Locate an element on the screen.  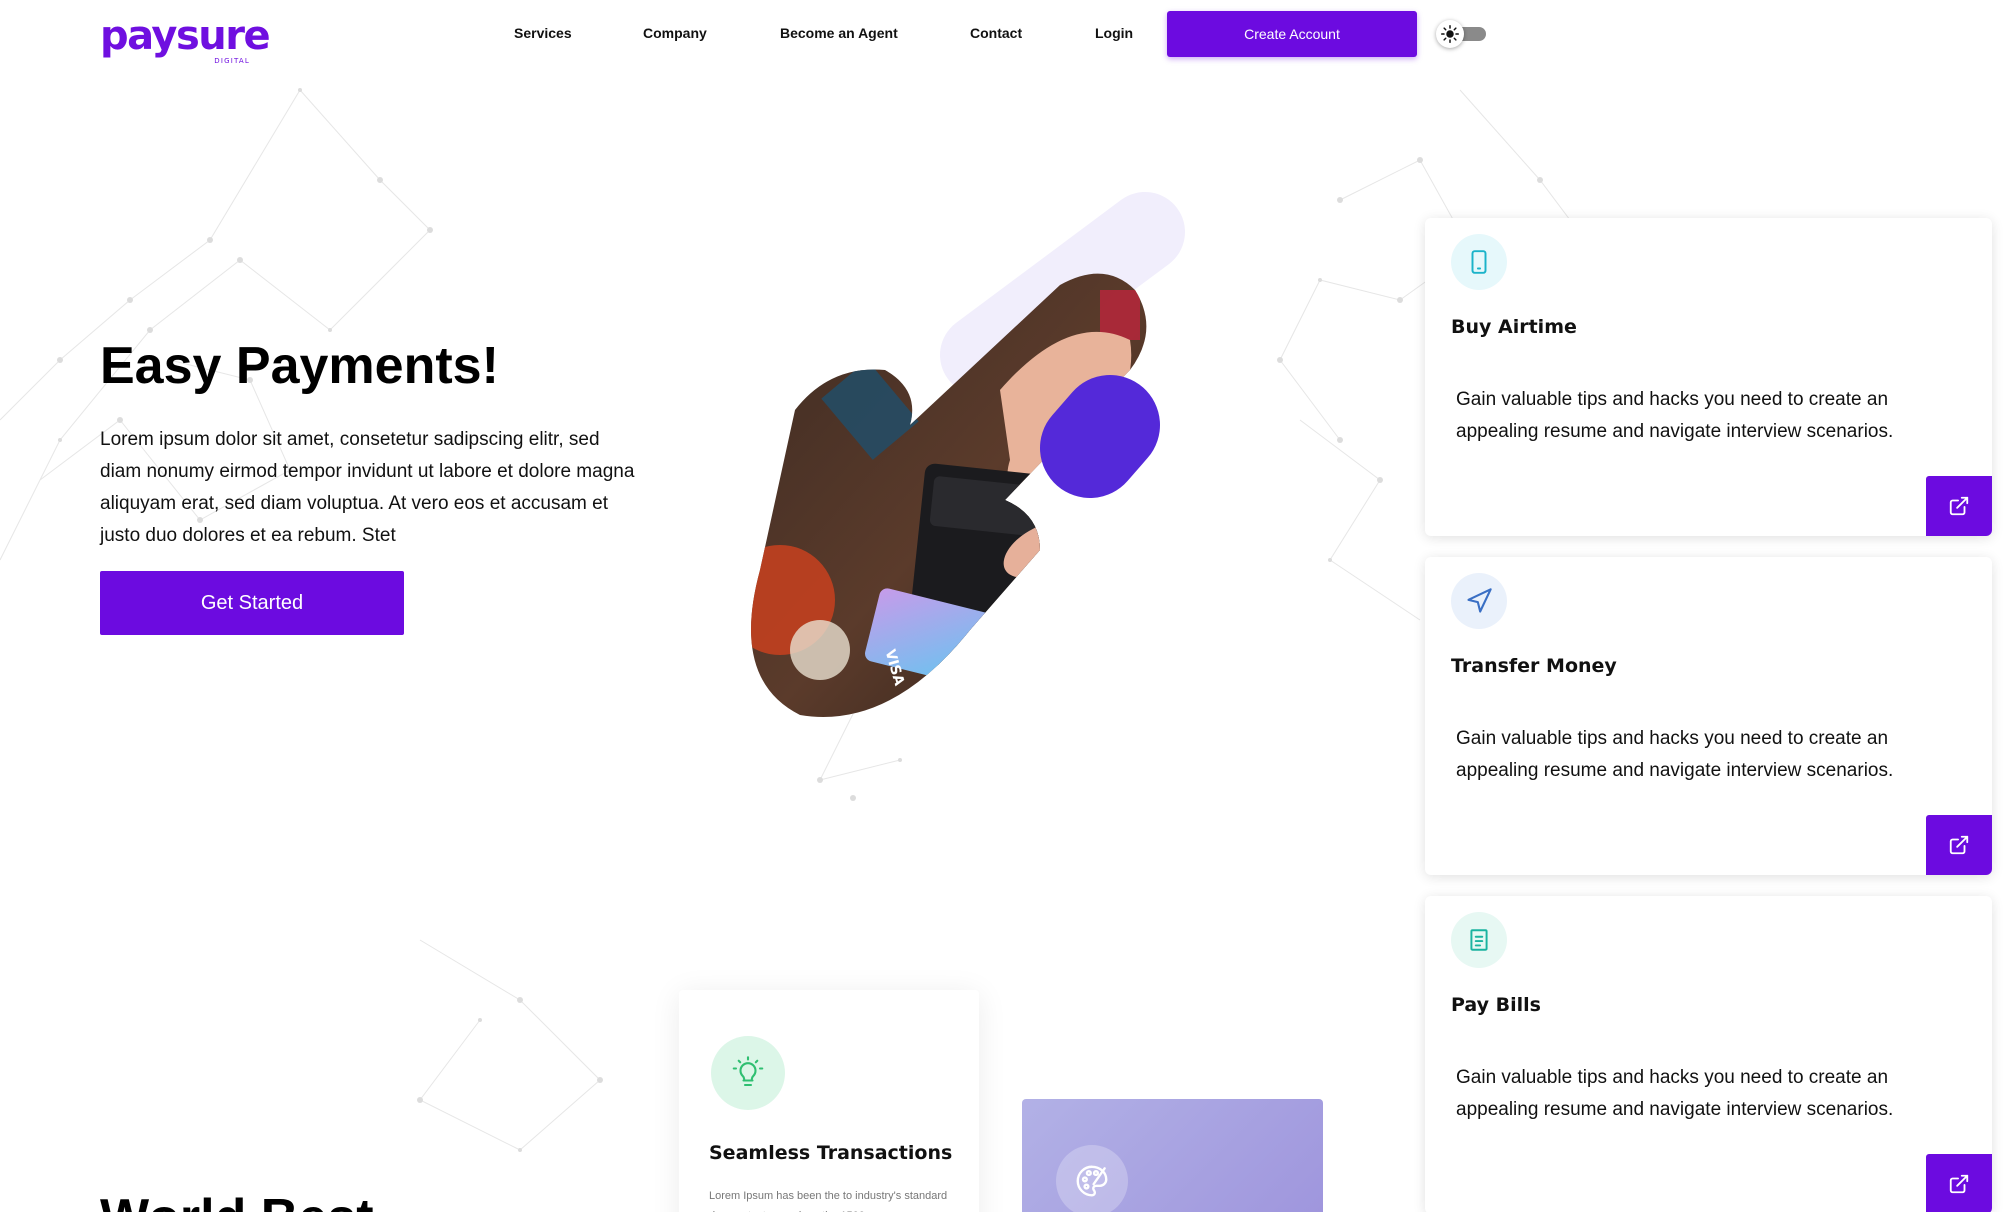
document-icon is located at coordinates (1479, 940).